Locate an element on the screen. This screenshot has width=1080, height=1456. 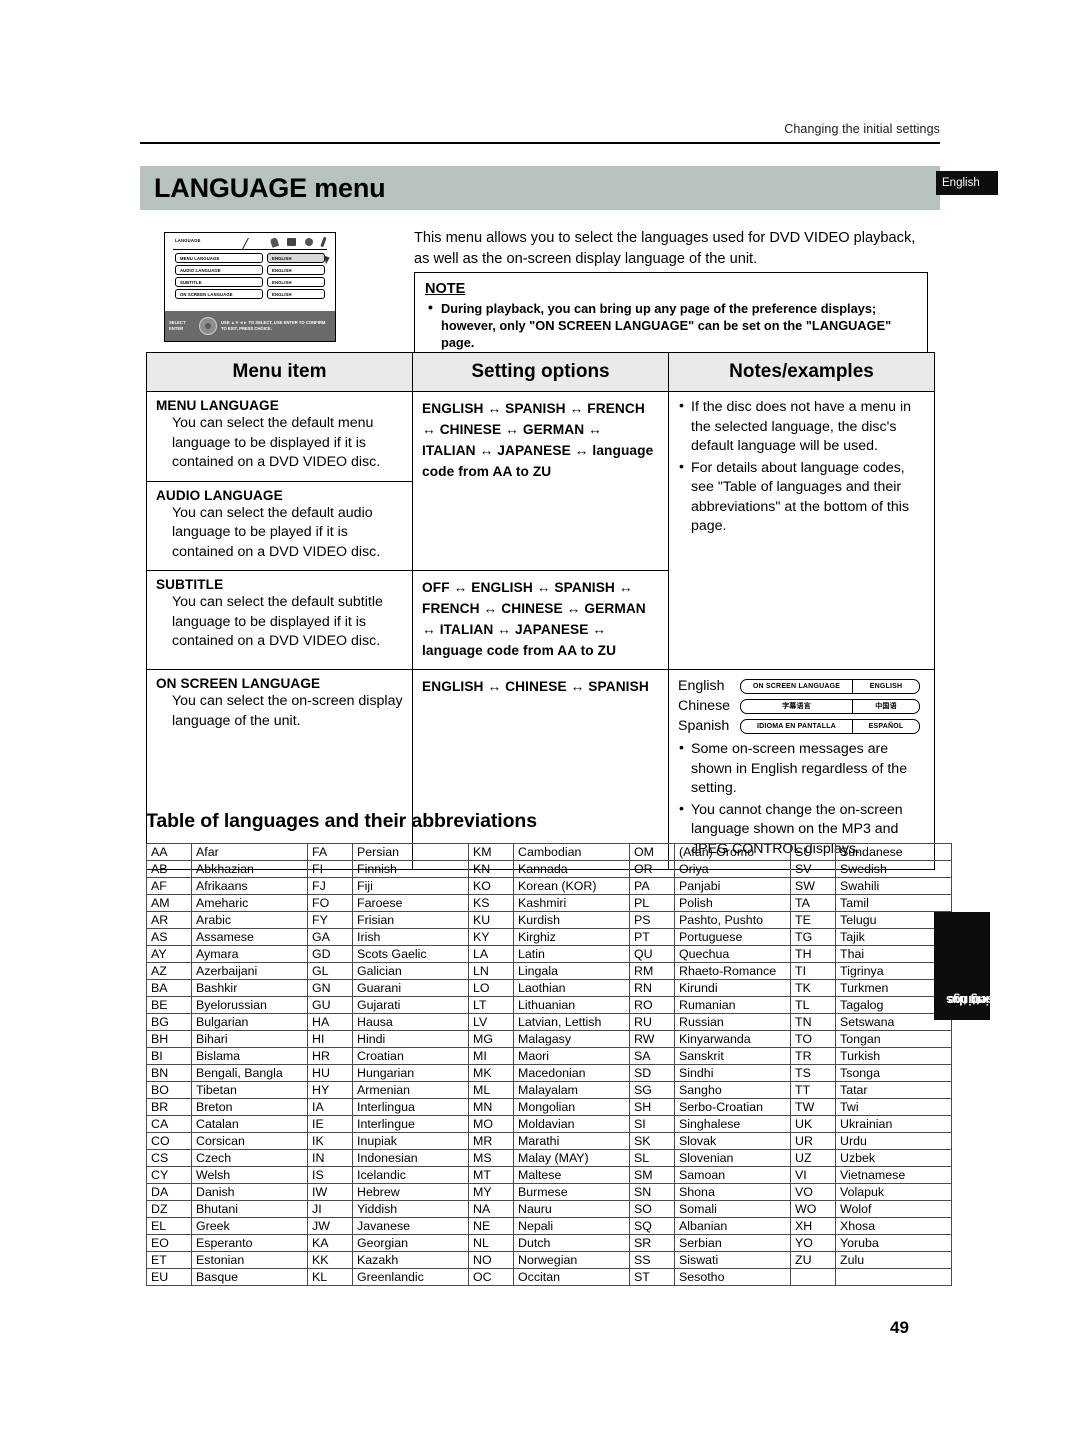
osd-audio-language-label: AUDIO LANGUAGE is located at coordinates (219, 270).